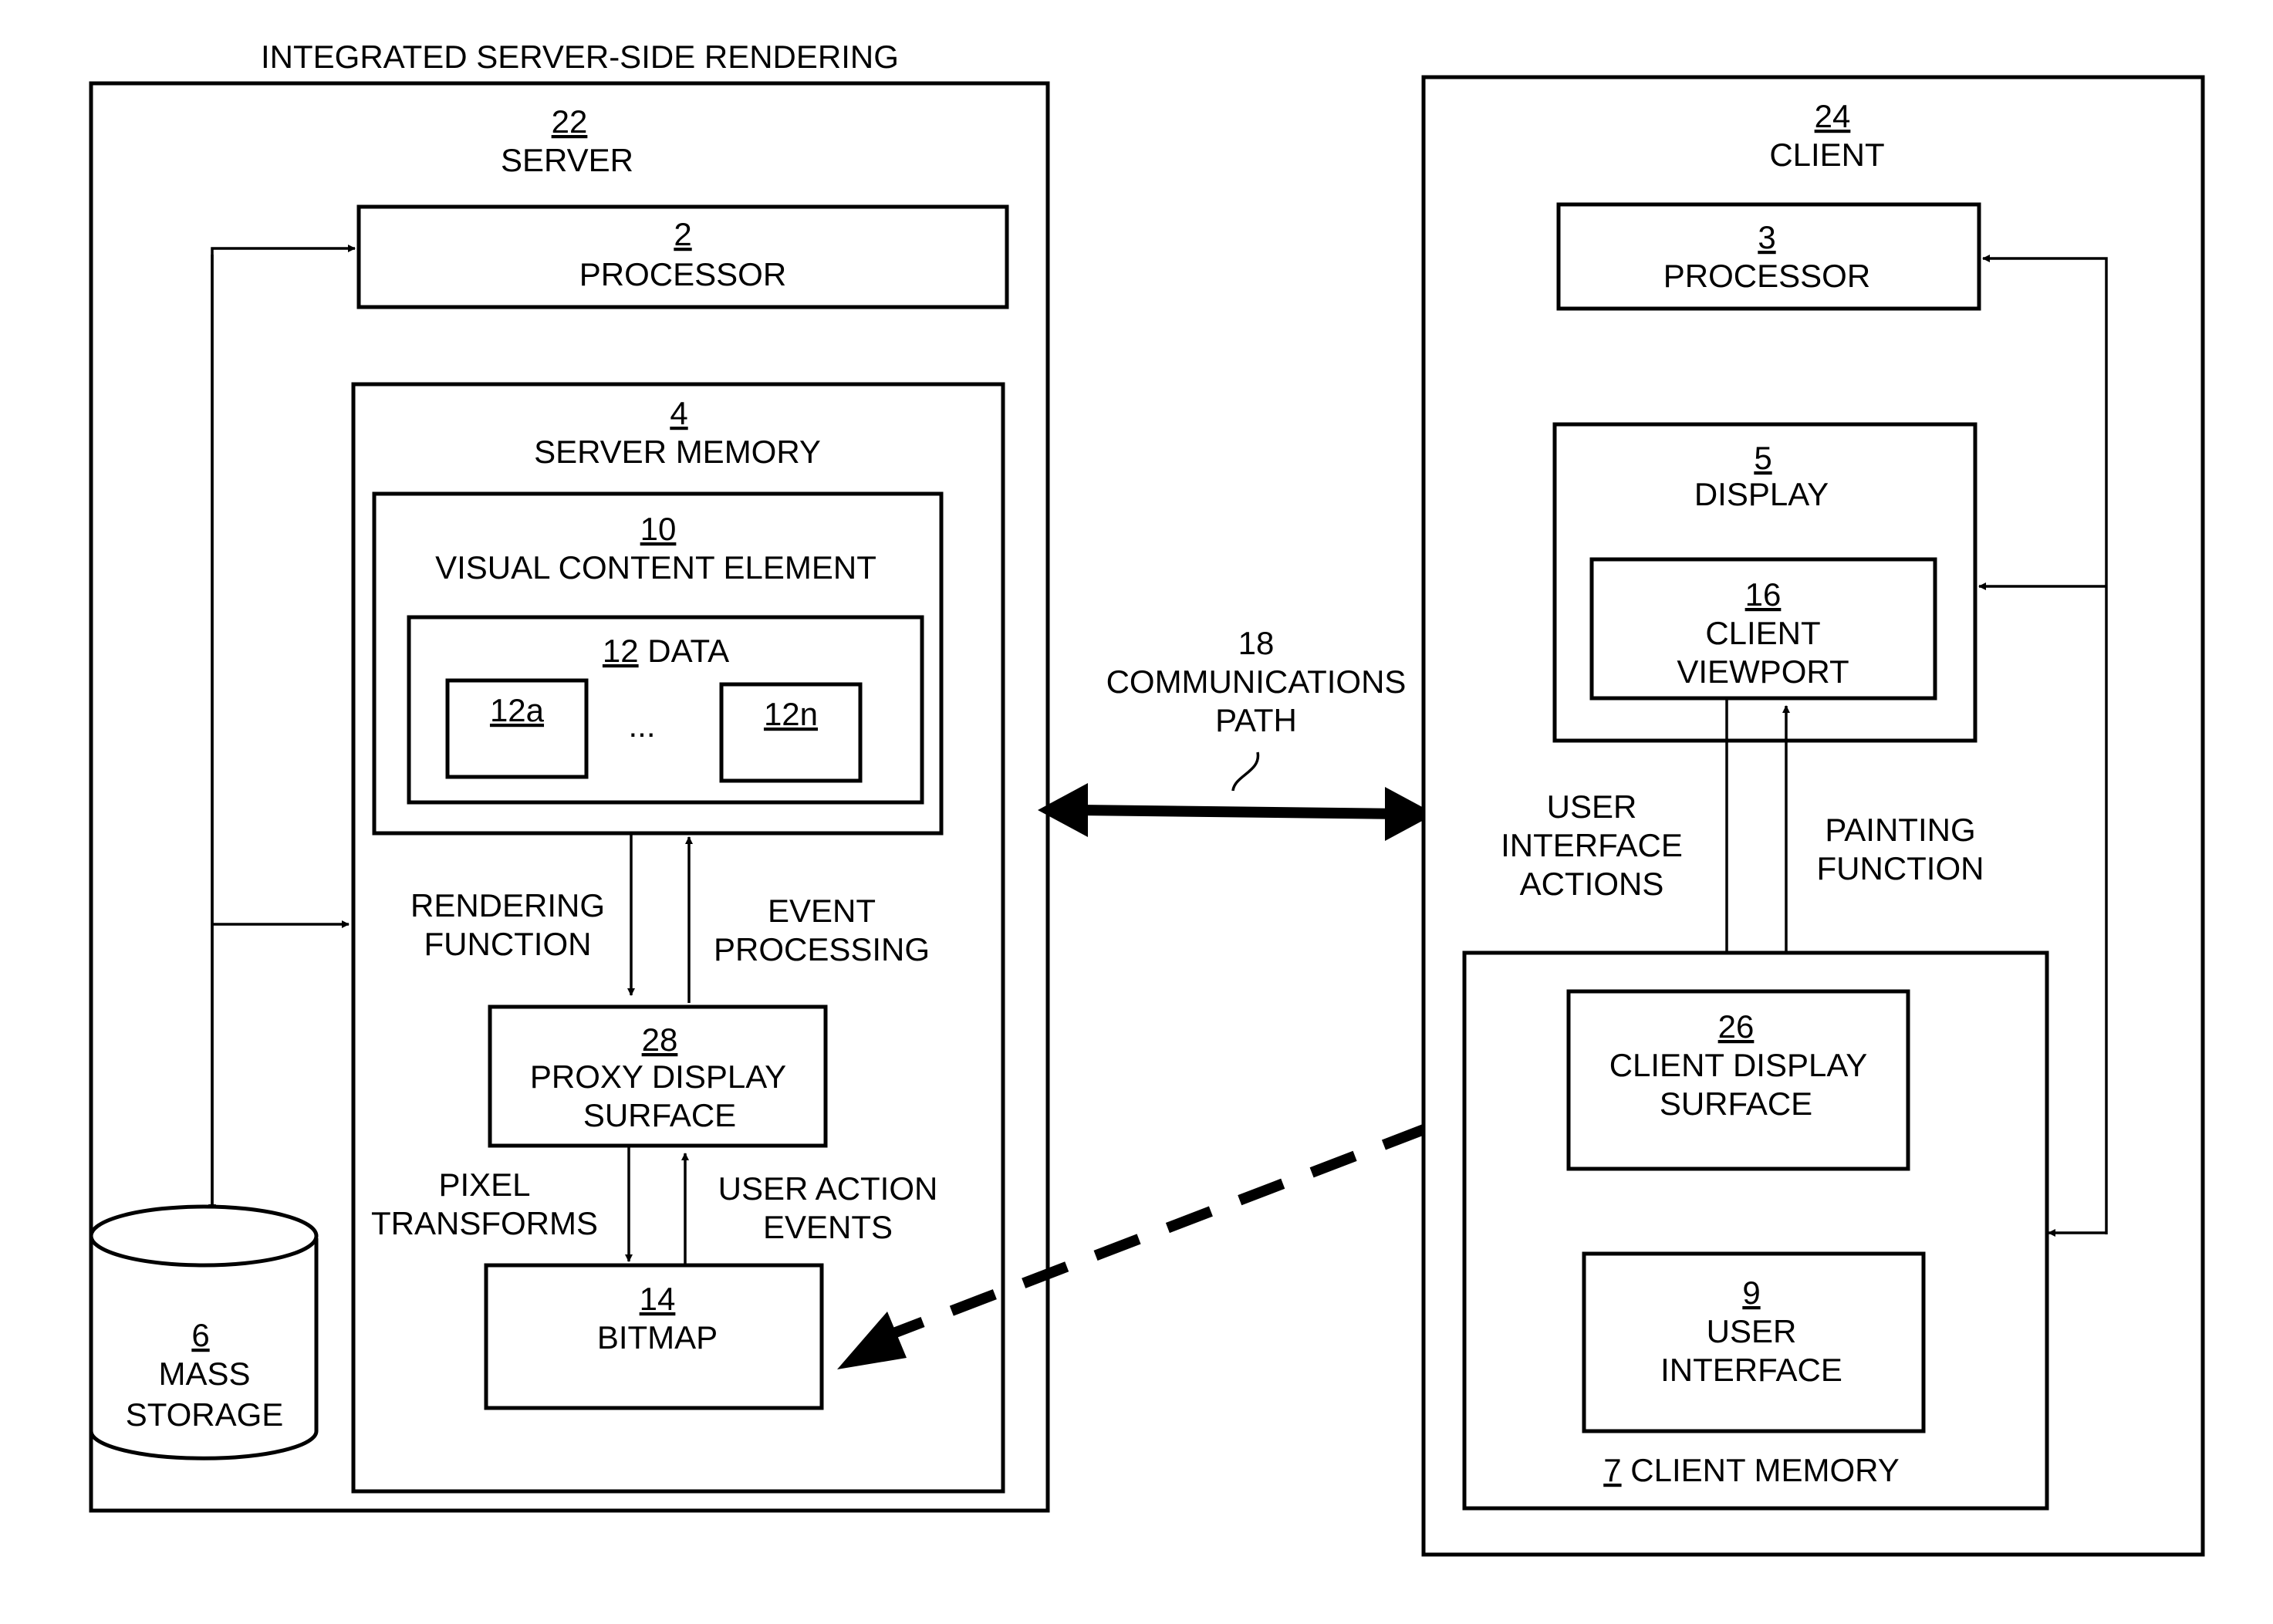 This screenshot has width=2273, height=1624. Describe the element at coordinates (1766, 237) in the screenshot. I see `client-processor-ref: 3` at that location.